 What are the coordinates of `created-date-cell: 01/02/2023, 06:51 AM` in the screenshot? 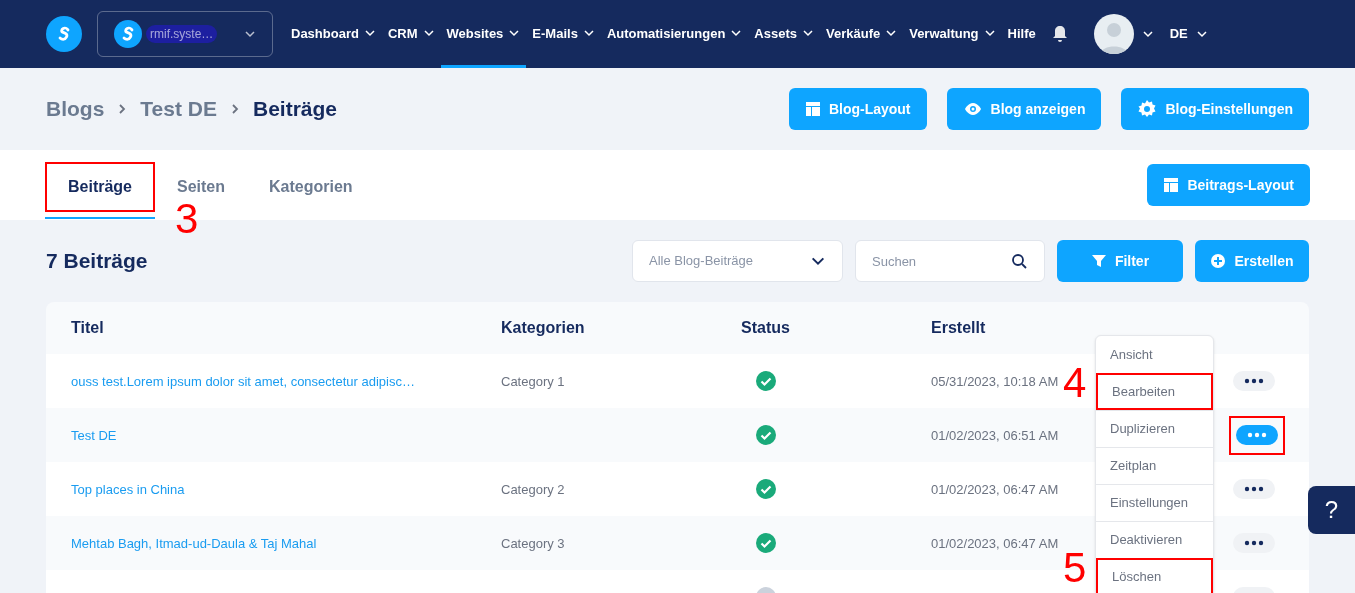 It's located at (995, 435).